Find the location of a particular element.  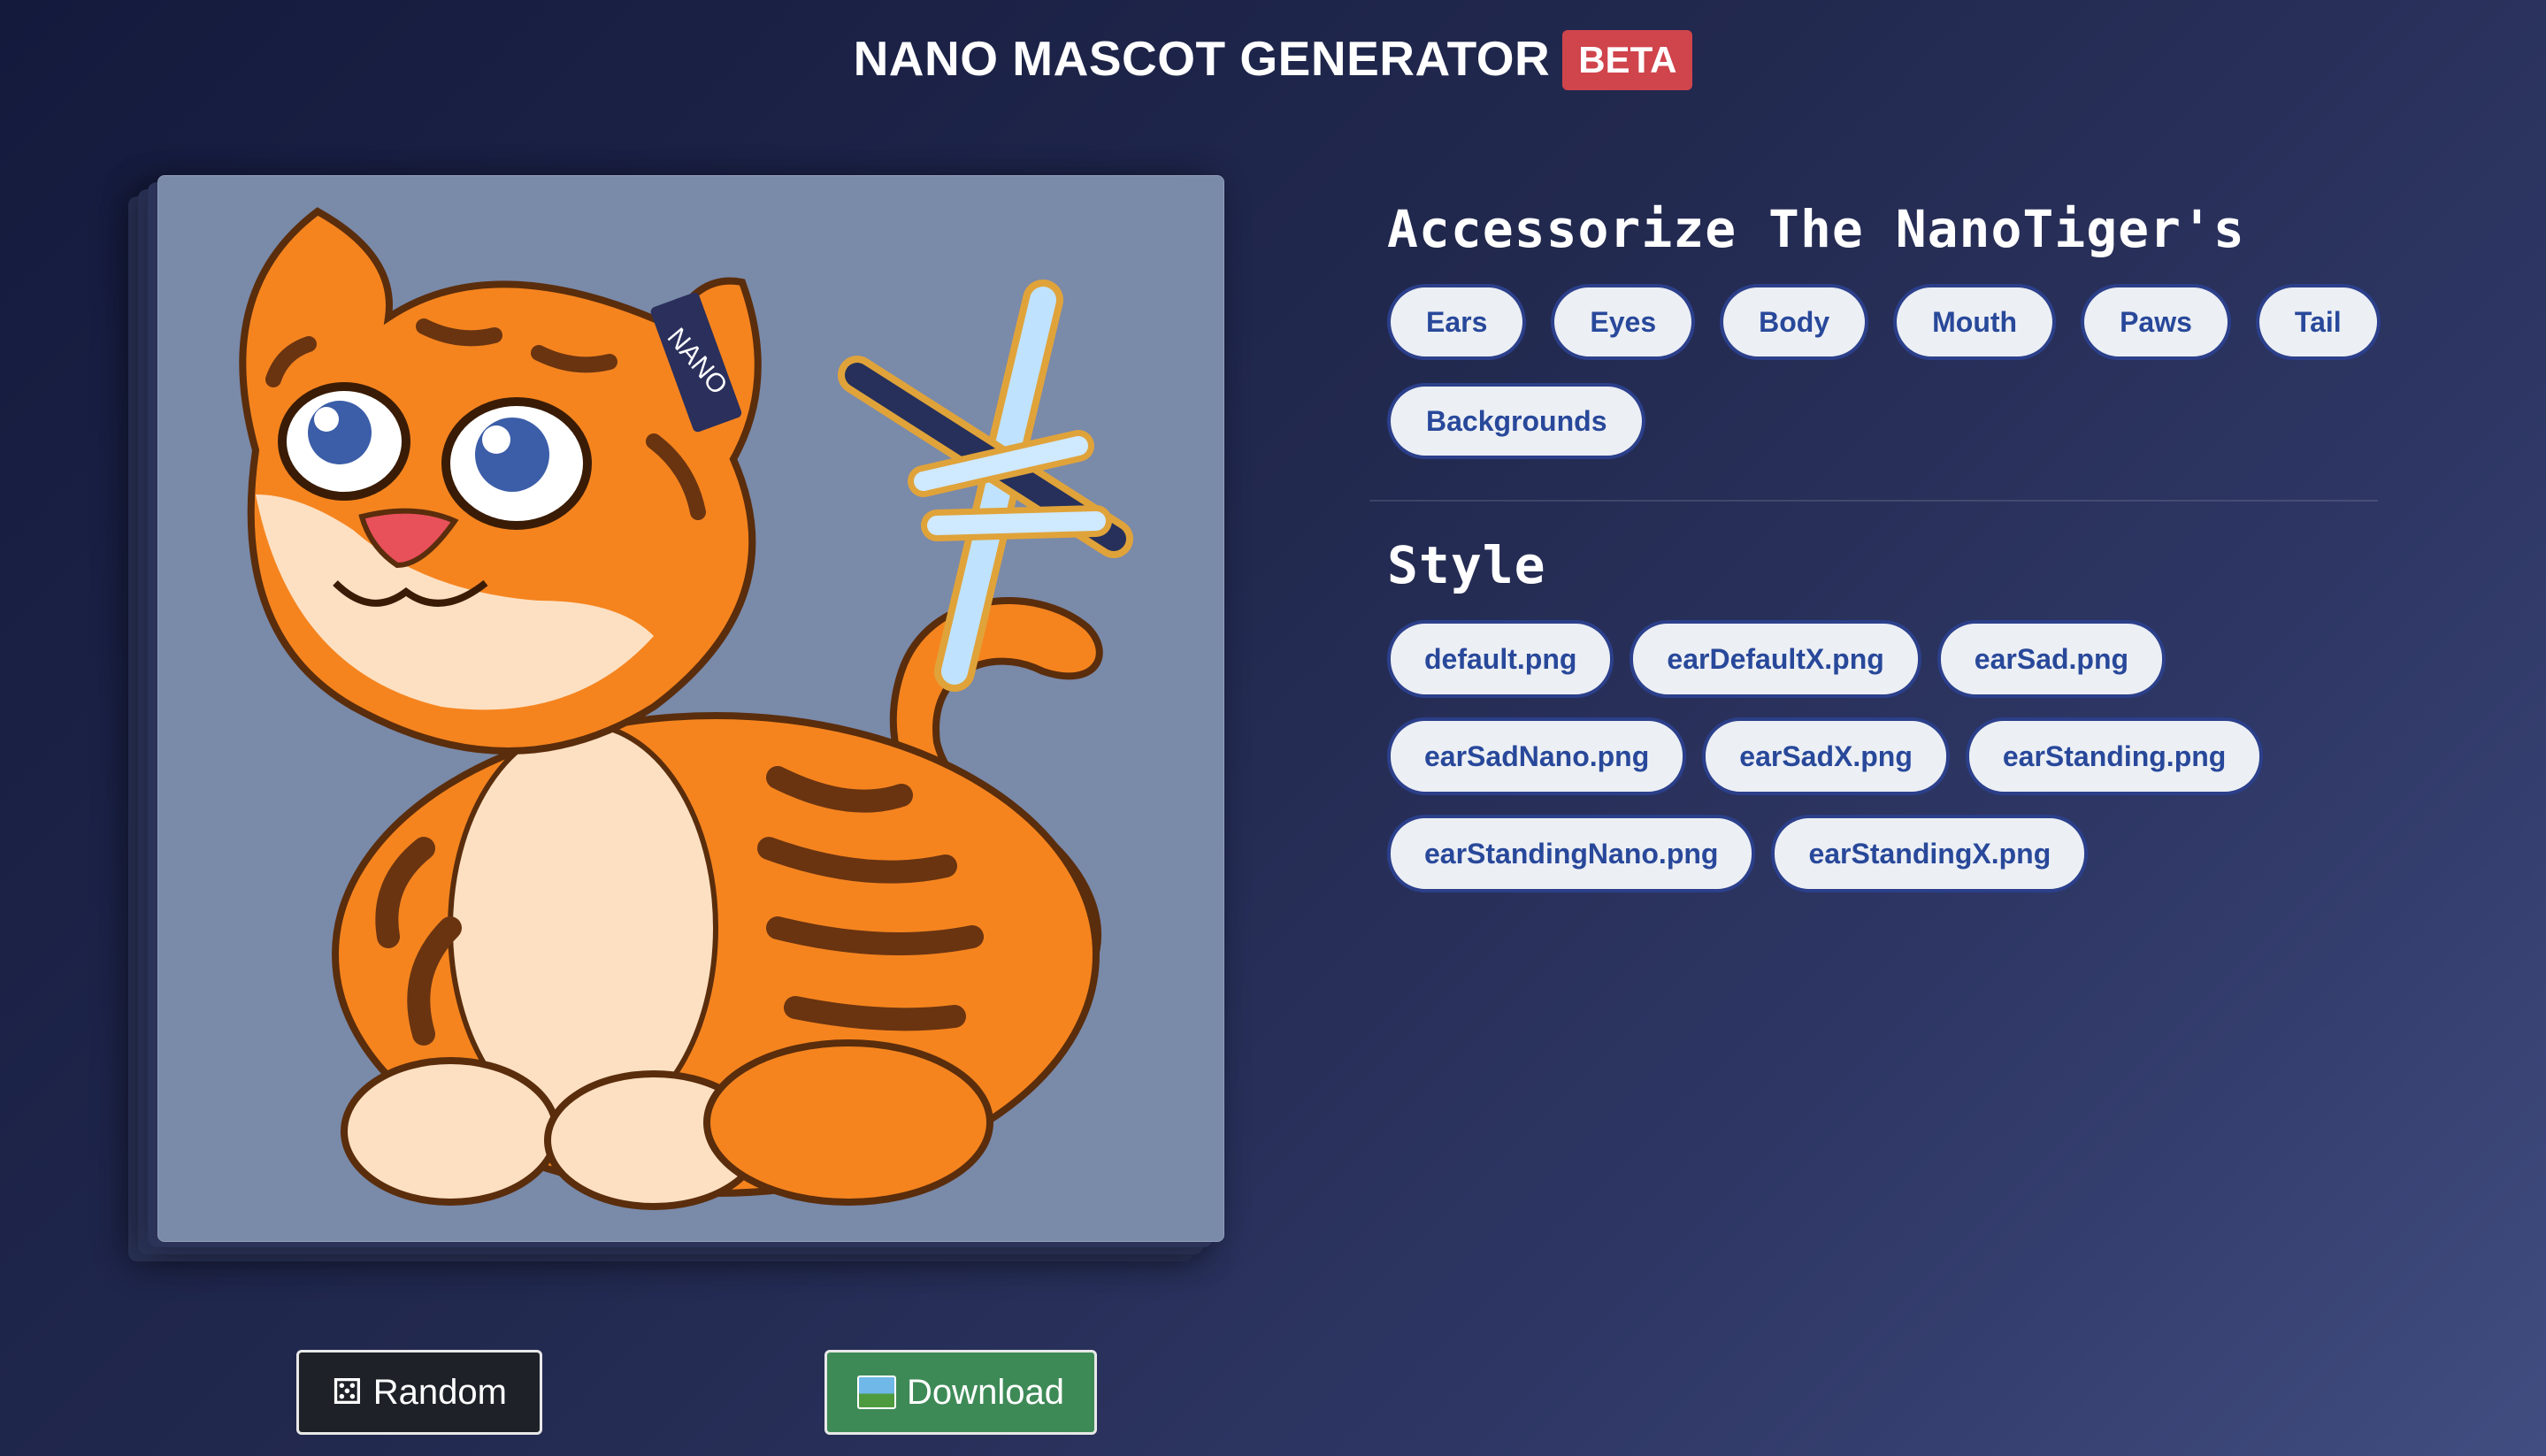

page-header: NANO MASCOT GENERATOR BETA is located at coordinates (1273, 58).